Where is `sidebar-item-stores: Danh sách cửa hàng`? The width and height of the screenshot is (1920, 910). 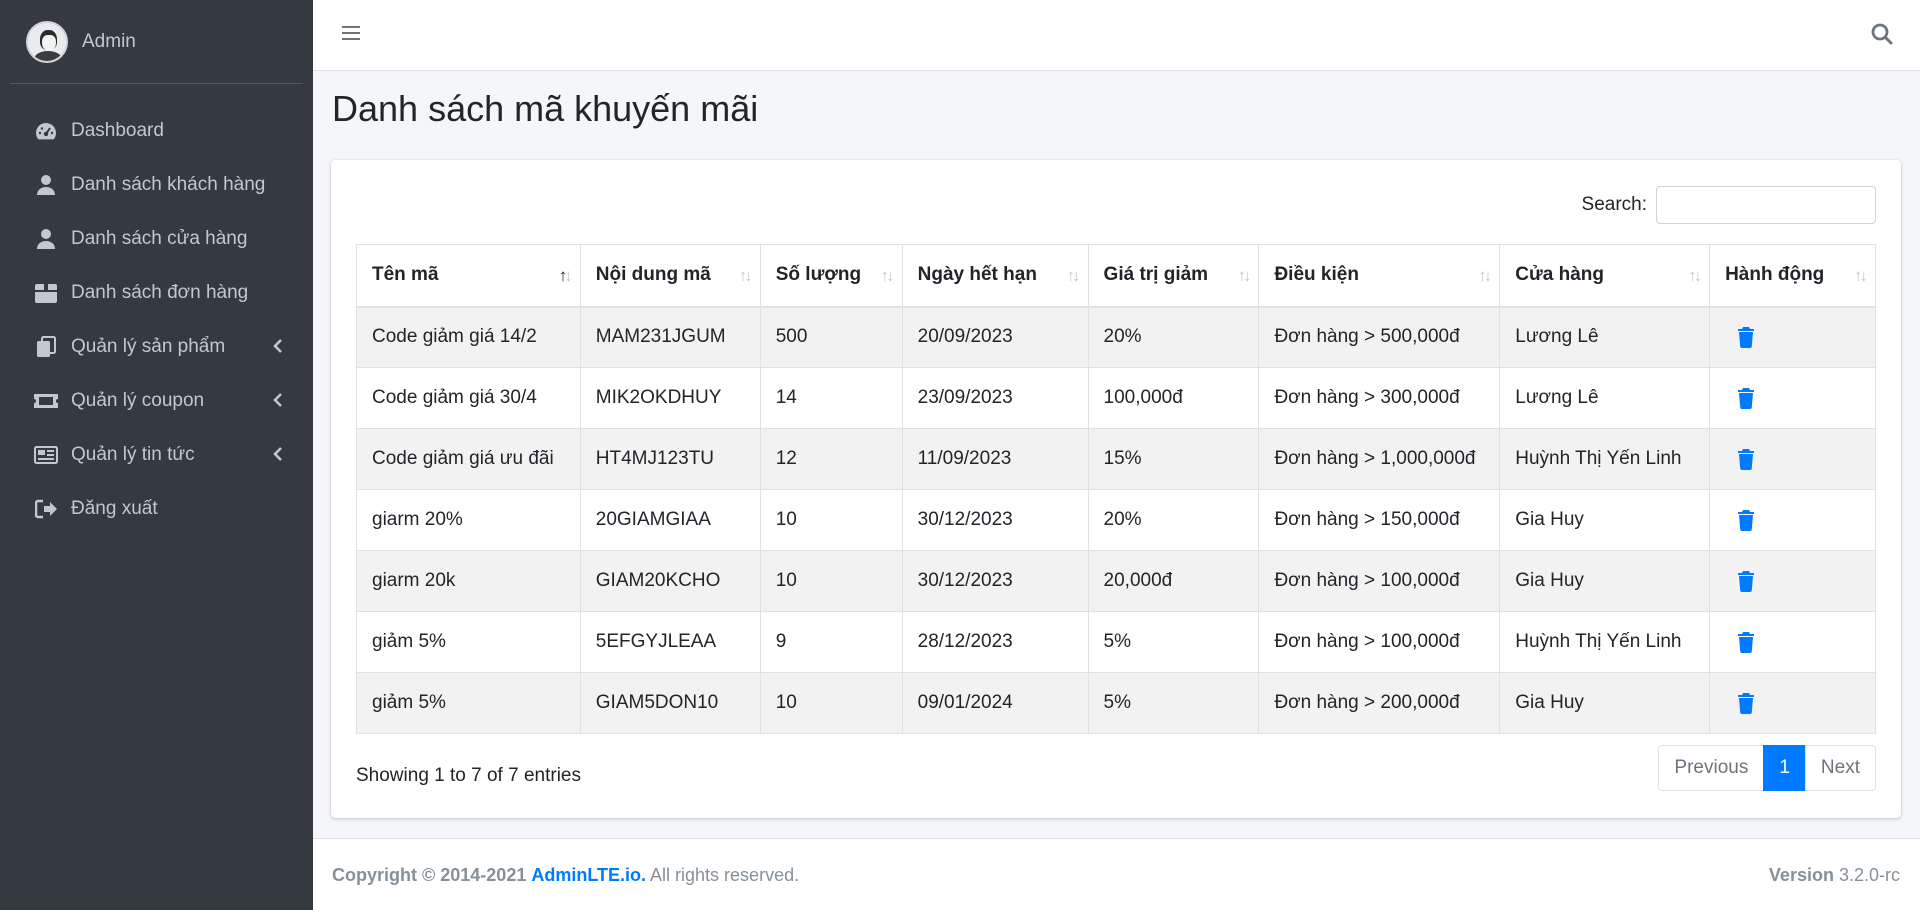
sidebar-item-stores: Danh sách cửa hàng is located at coordinates (156, 239).